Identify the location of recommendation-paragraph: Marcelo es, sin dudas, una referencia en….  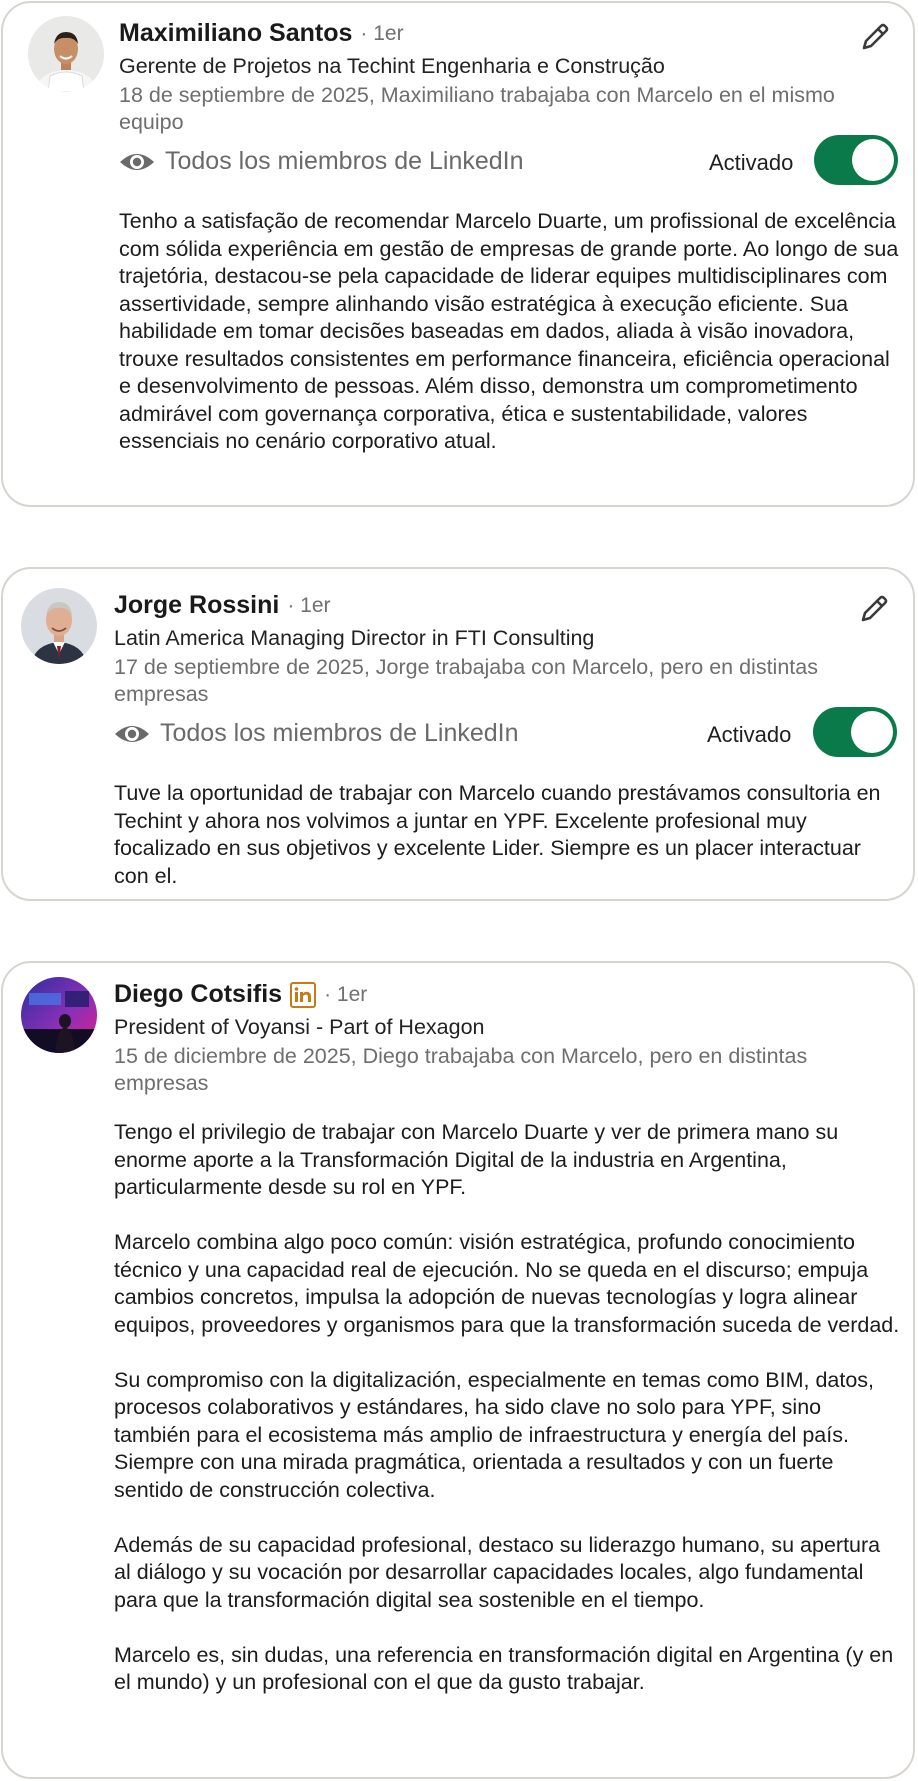
(504, 1668).